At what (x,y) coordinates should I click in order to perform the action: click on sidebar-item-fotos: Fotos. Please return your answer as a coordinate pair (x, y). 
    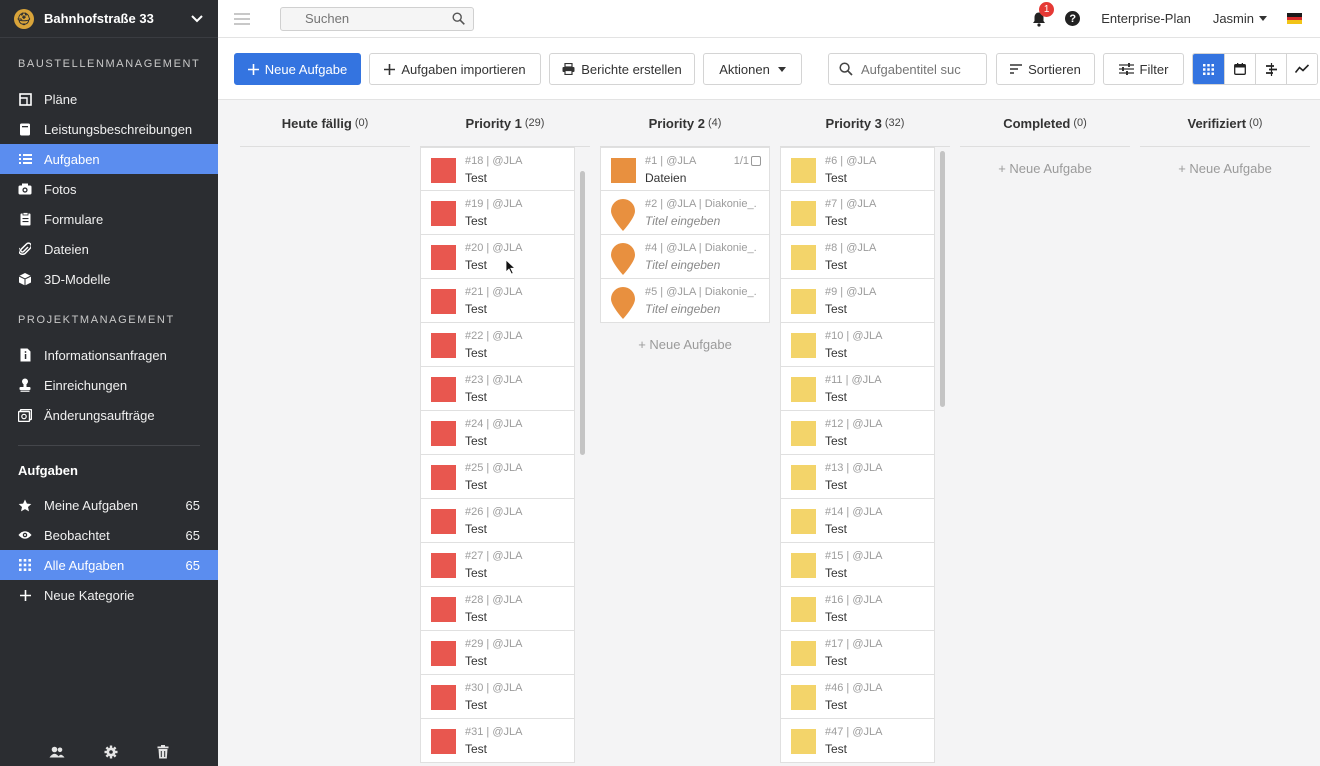
    Looking at the image, I should click on (109, 189).